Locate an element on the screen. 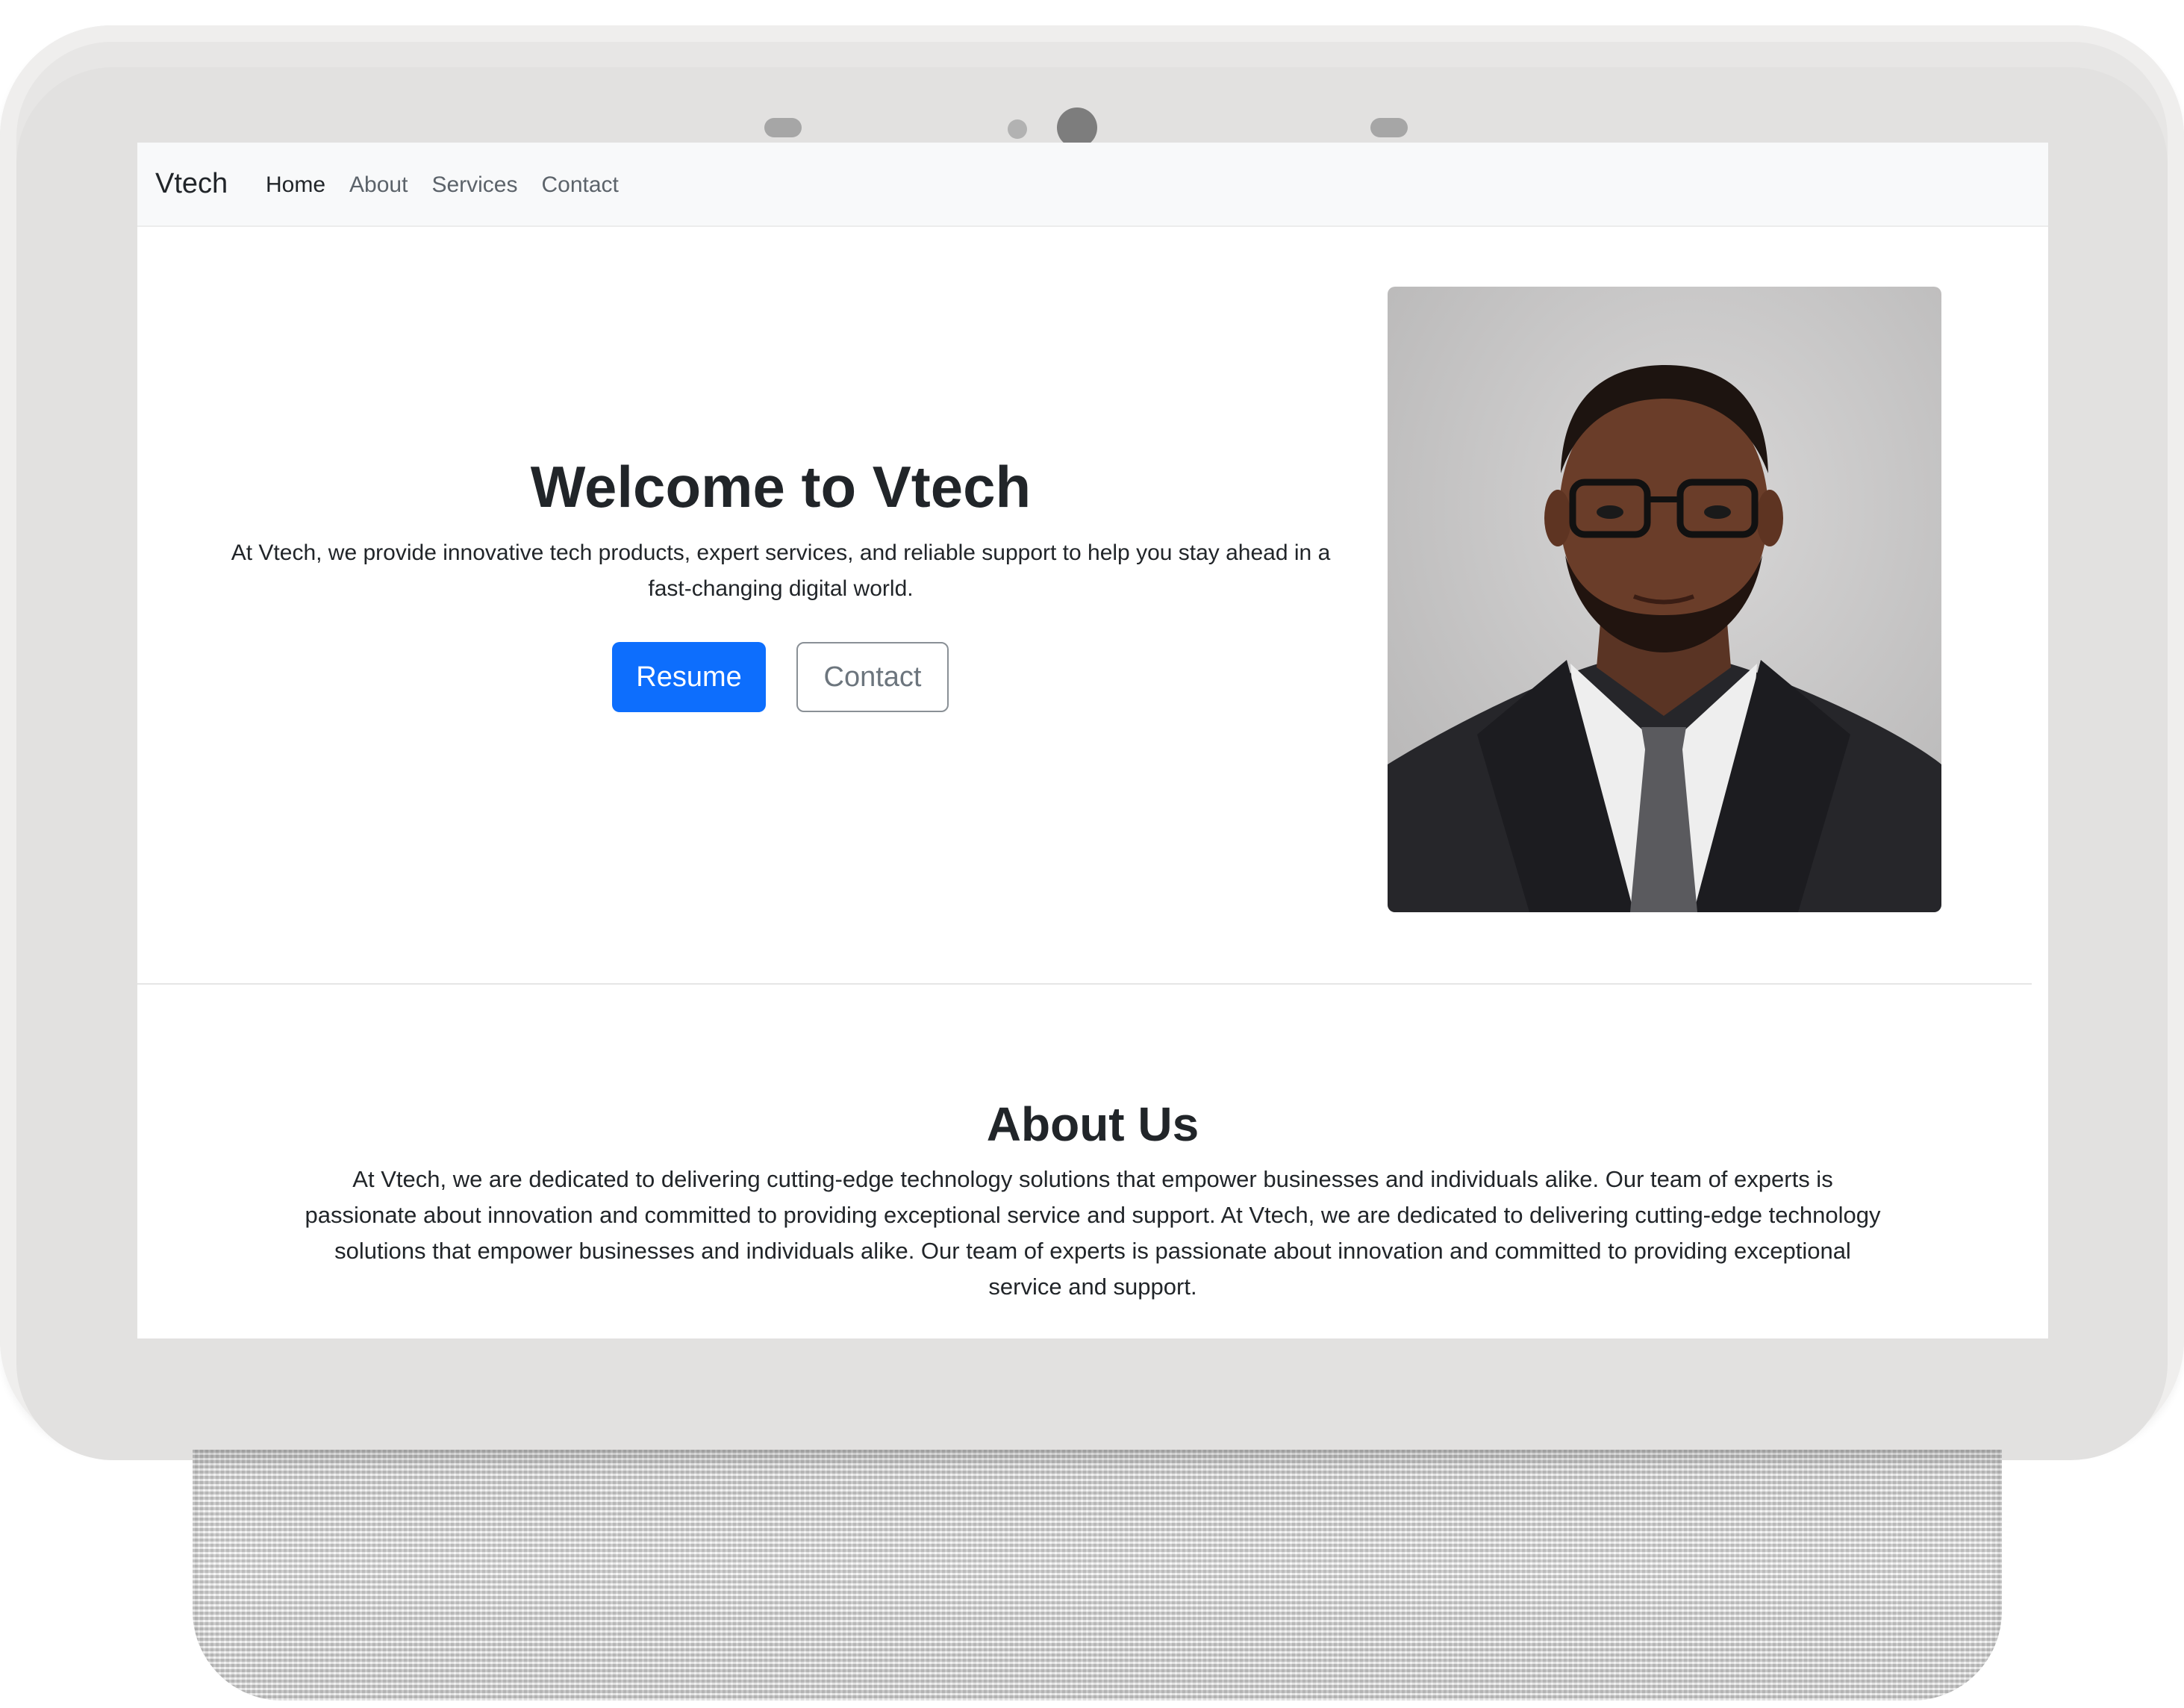 This screenshot has width=2184, height=1708. camera-lens is located at coordinates (1077, 127).